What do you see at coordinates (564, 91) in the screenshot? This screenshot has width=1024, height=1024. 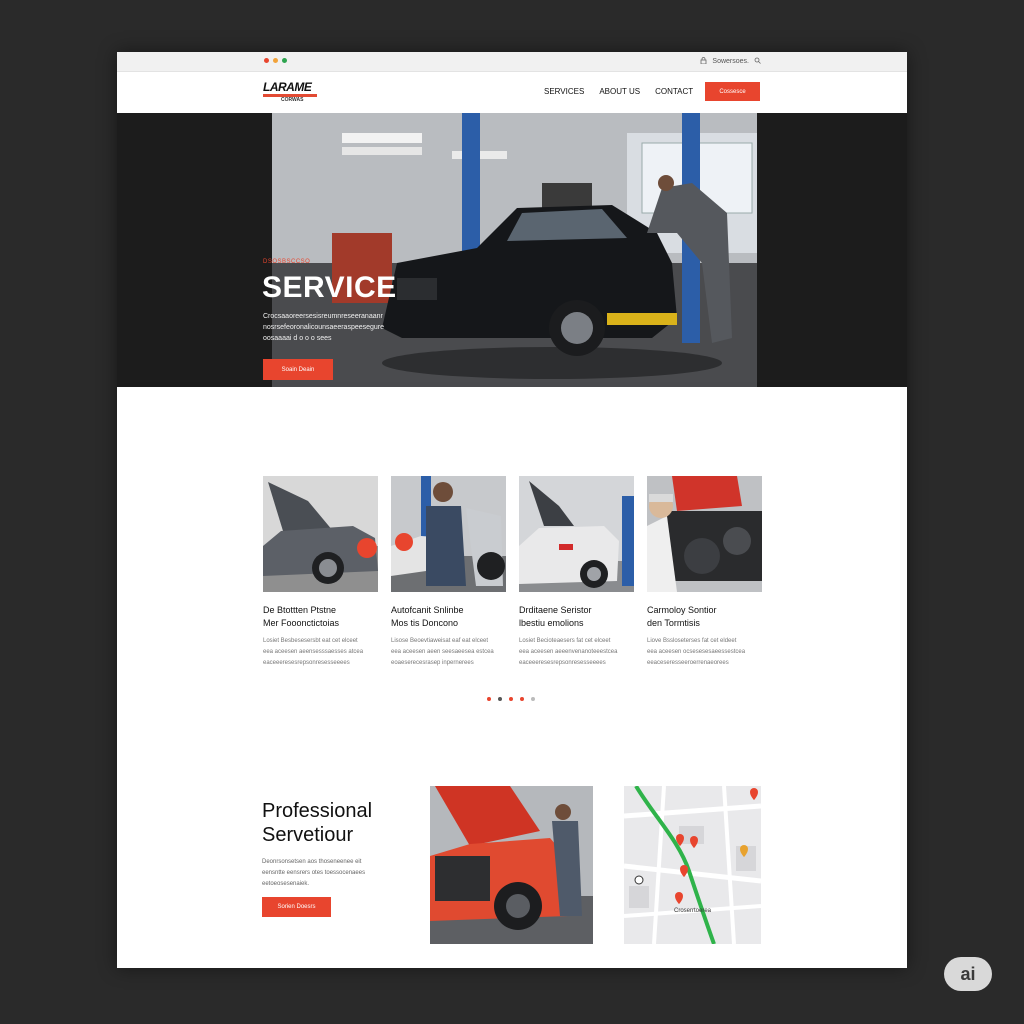 I see `nav-link-services: SERVICES` at bounding box center [564, 91].